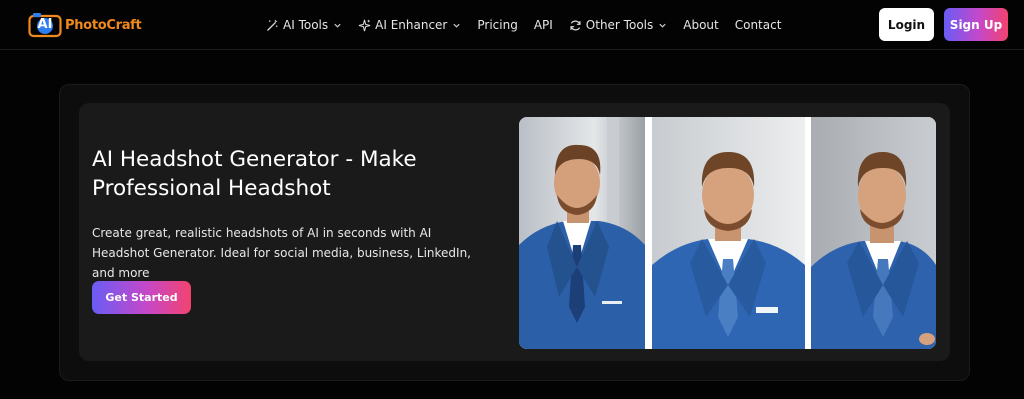 The image size is (1024, 399). Describe the element at coordinates (141, 297) in the screenshot. I see `get-started-button: Get Started` at that location.